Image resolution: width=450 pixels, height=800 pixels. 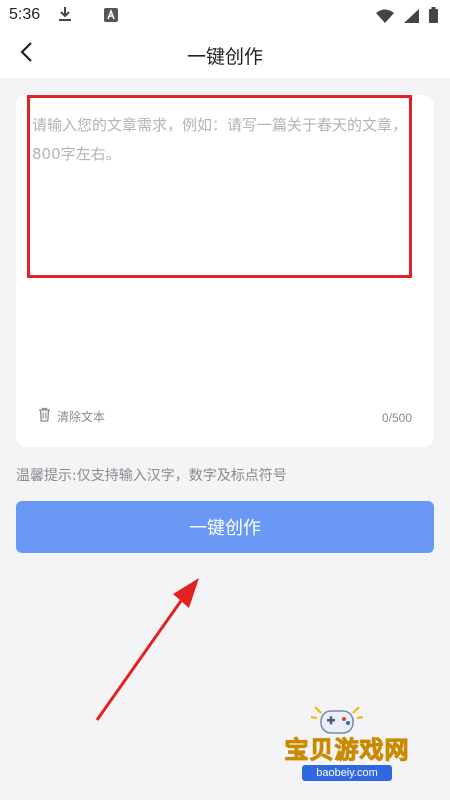 What do you see at coordinates (347, 750) in the screenshot?
I see `watermark-title: 宝贝游戏网` at bounding box center [347, 750].